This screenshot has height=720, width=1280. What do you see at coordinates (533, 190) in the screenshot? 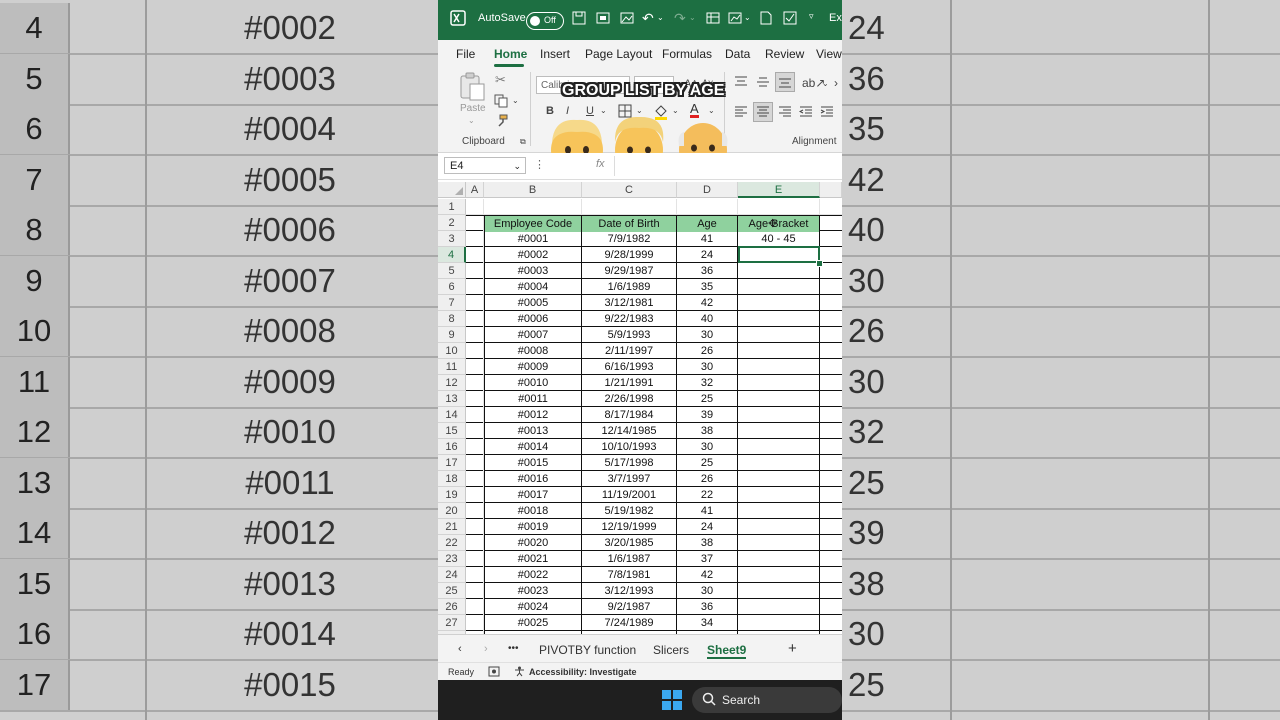
I see `column-header-b: B` at bounding box center [533, 190].